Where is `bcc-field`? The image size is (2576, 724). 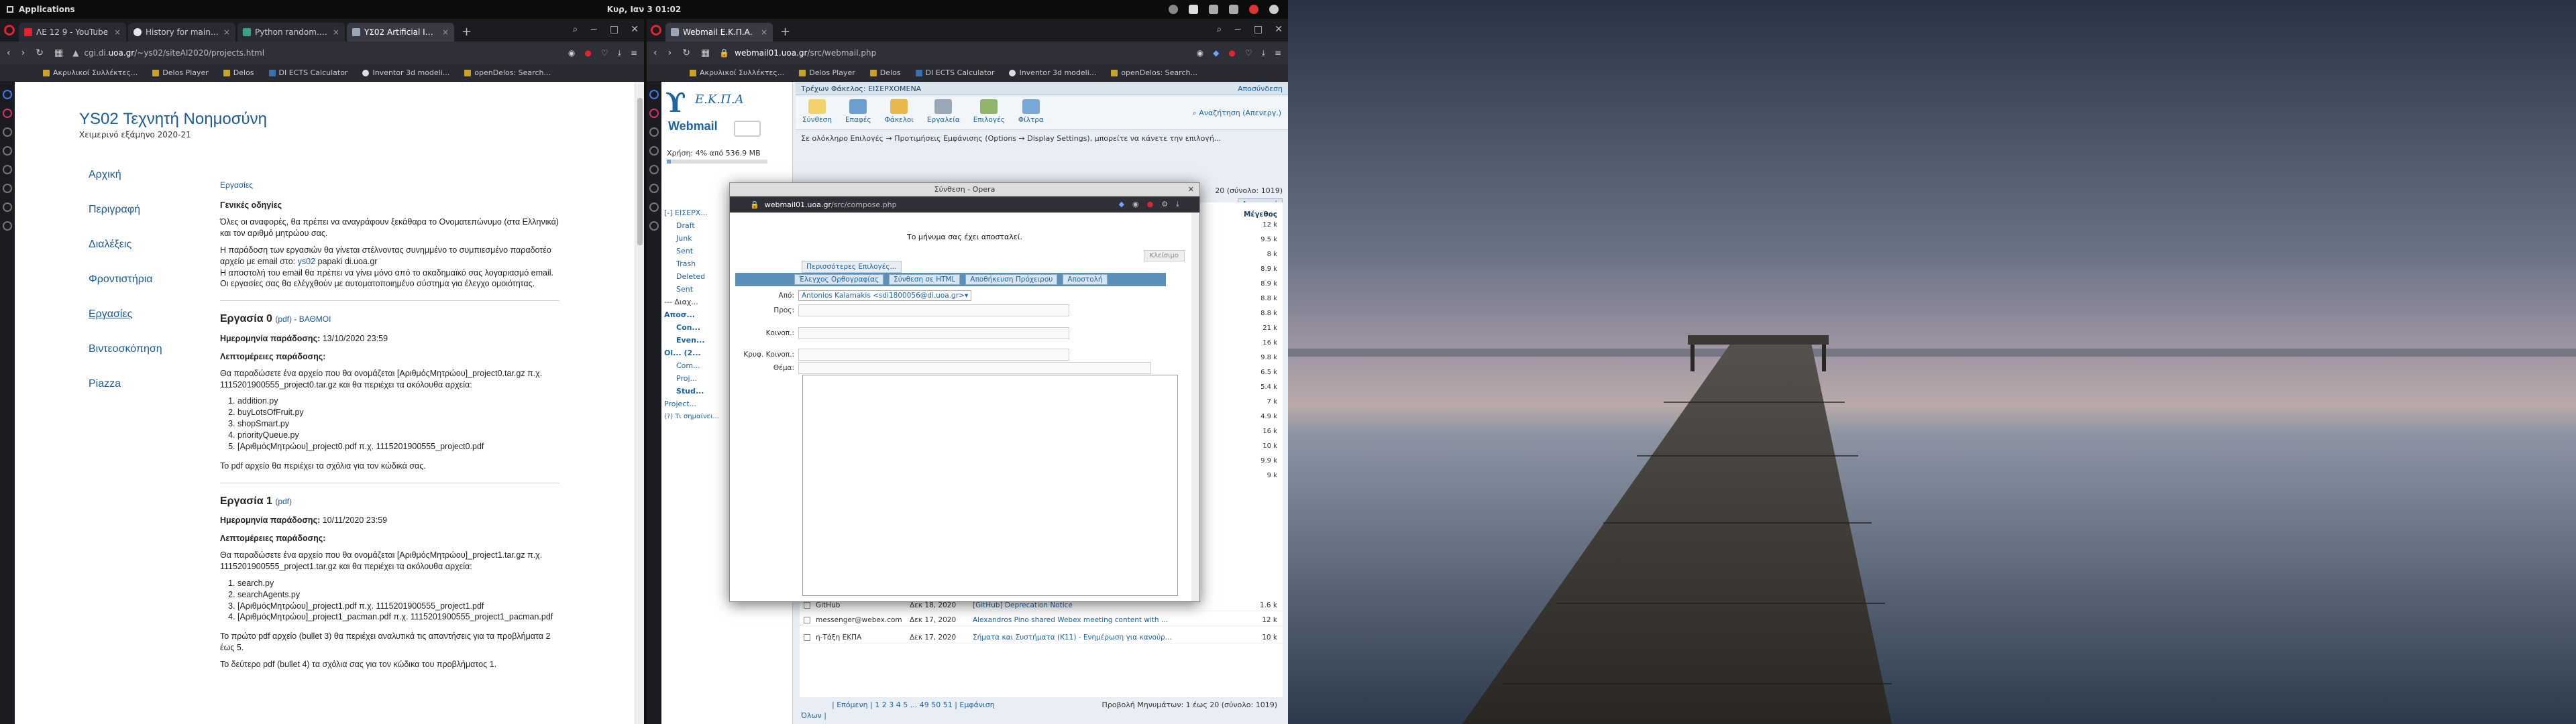
bcc-field is located at coordinates (933, 355).